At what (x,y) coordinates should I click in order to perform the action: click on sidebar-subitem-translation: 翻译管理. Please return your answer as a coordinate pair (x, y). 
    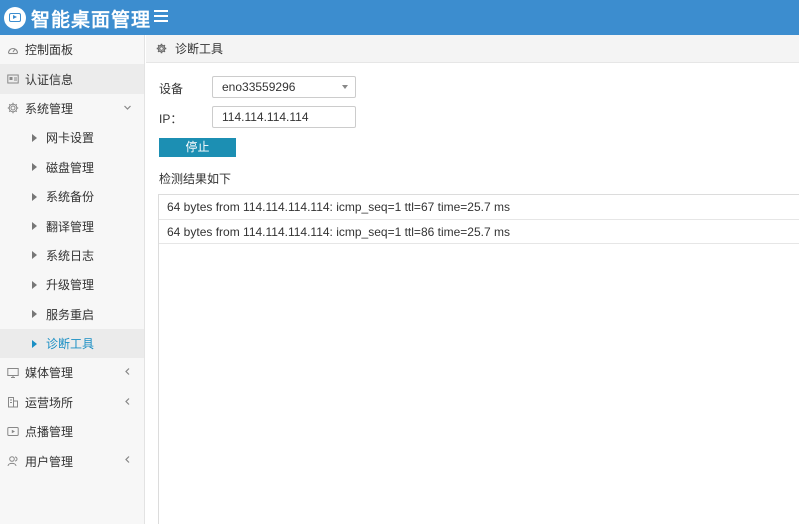
    Looking at the image, I should click on (72, 225).